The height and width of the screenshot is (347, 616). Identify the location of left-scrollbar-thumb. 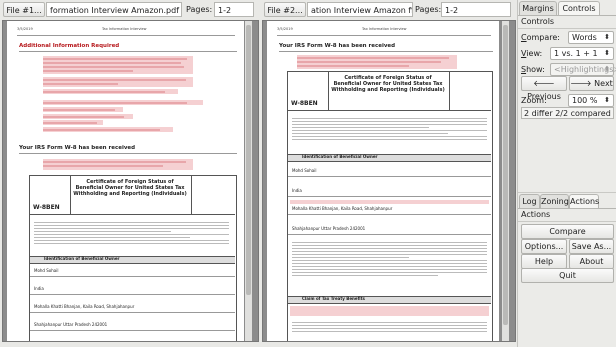
(248, 160).